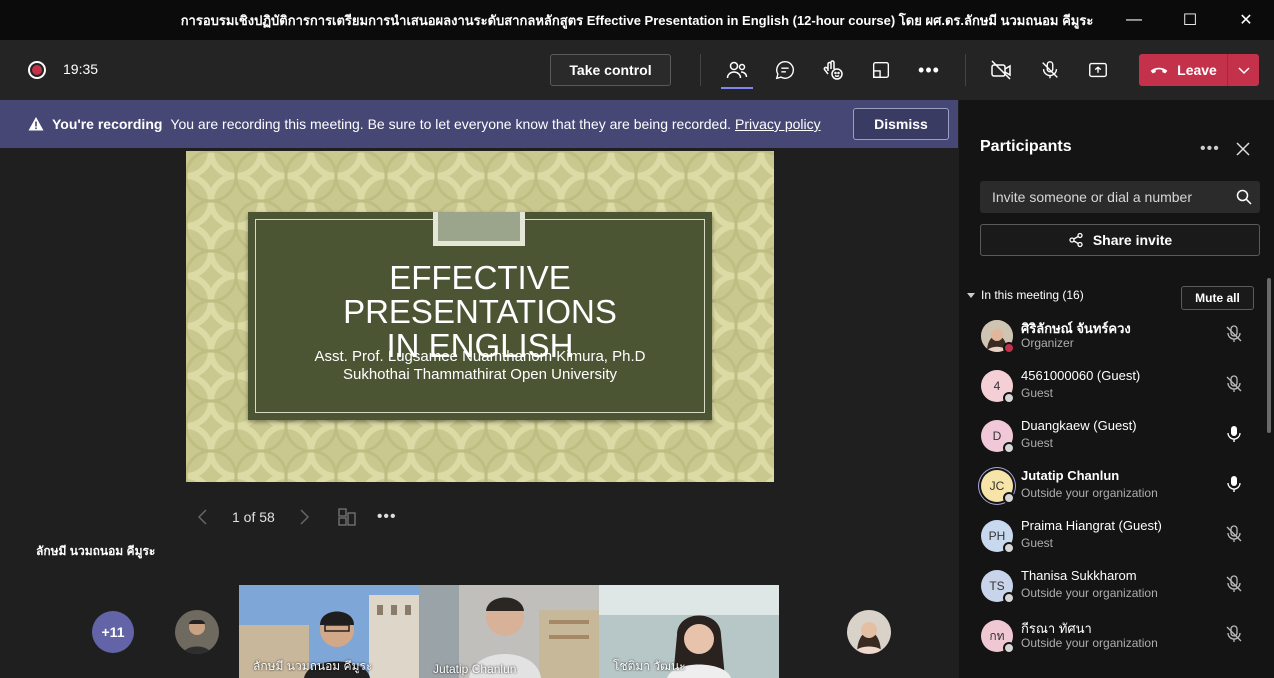 This screenshot has height=678, width=1274. What do you see at coordinates (1050, 70) in the screenshot?
I see `mic-off-icon` at bounding box center [1050, 70].